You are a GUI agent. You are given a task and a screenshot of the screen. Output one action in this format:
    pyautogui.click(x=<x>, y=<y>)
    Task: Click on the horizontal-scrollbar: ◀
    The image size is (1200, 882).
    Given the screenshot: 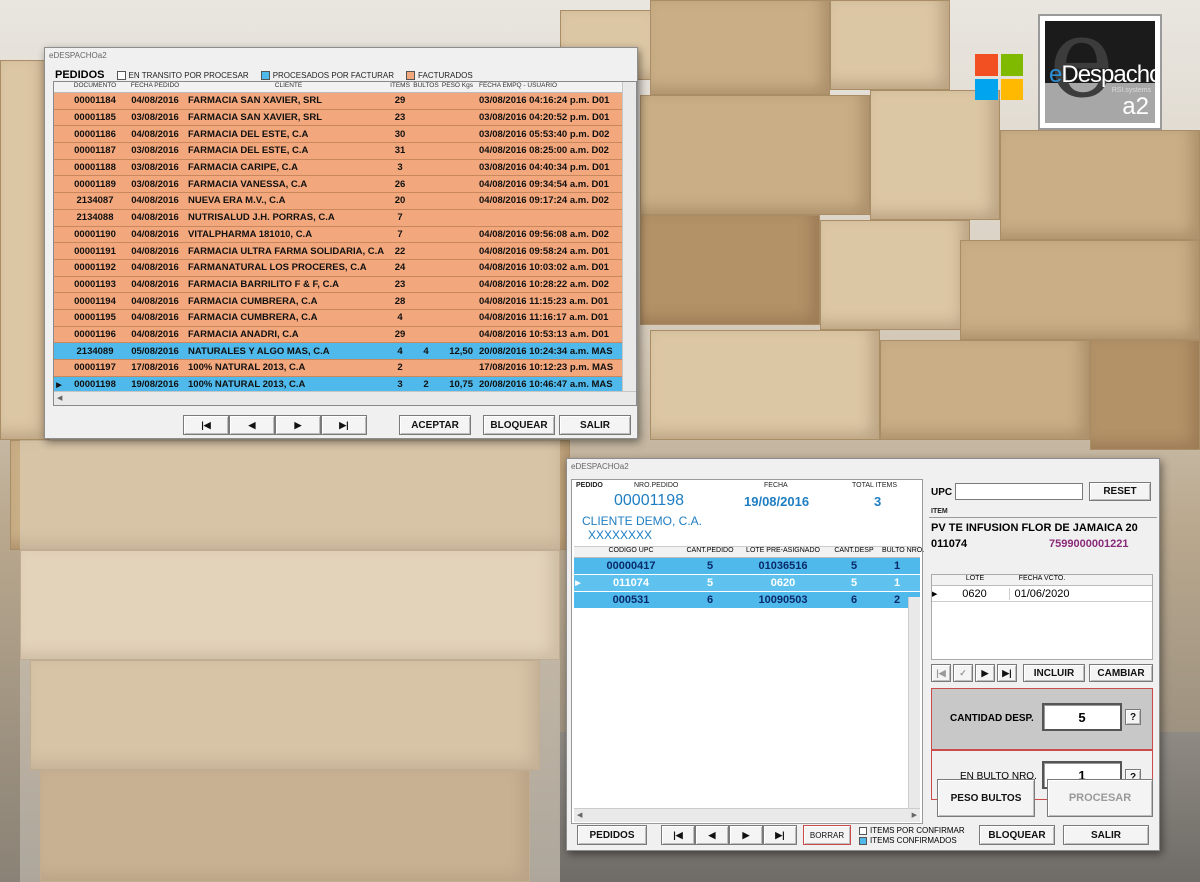 What is the action you would take?
    pyautogui.click(x=345, y=398)
    